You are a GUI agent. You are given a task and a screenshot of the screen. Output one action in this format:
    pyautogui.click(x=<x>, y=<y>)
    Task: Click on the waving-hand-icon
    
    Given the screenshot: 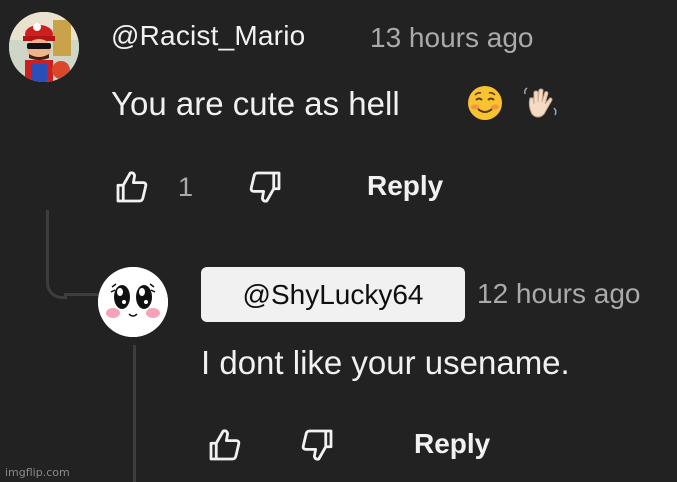 What is the action you would take?
    pyautogui.click(x=541, y=103)
    